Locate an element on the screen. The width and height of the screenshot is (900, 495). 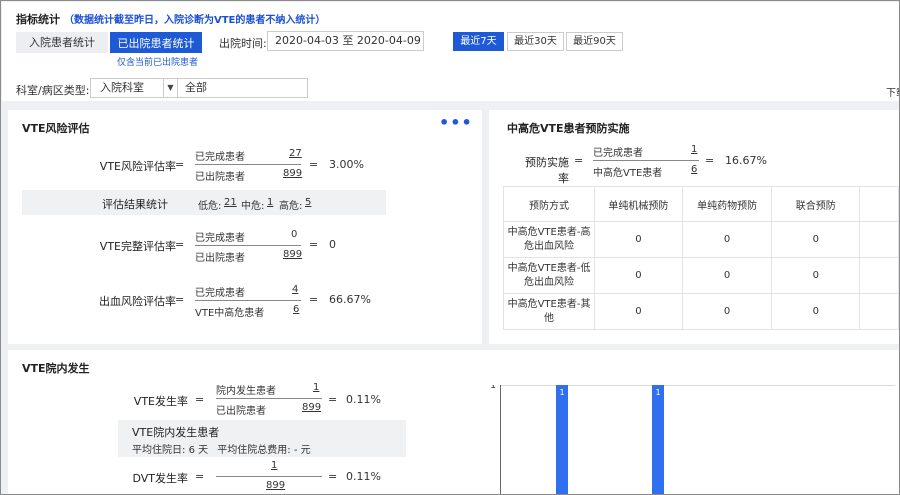
tab-inpatients: 入院患者统计 is located at coordinates (62, 42).